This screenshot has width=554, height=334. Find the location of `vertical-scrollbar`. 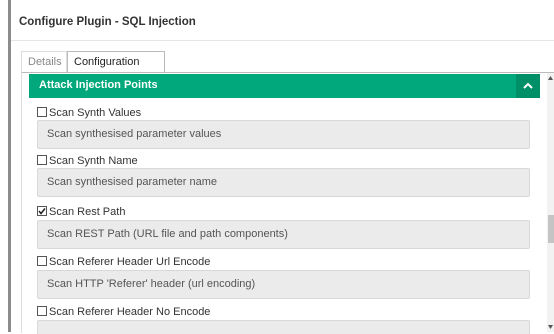

vertical-scrollbar is located at coordinates (550, 202).